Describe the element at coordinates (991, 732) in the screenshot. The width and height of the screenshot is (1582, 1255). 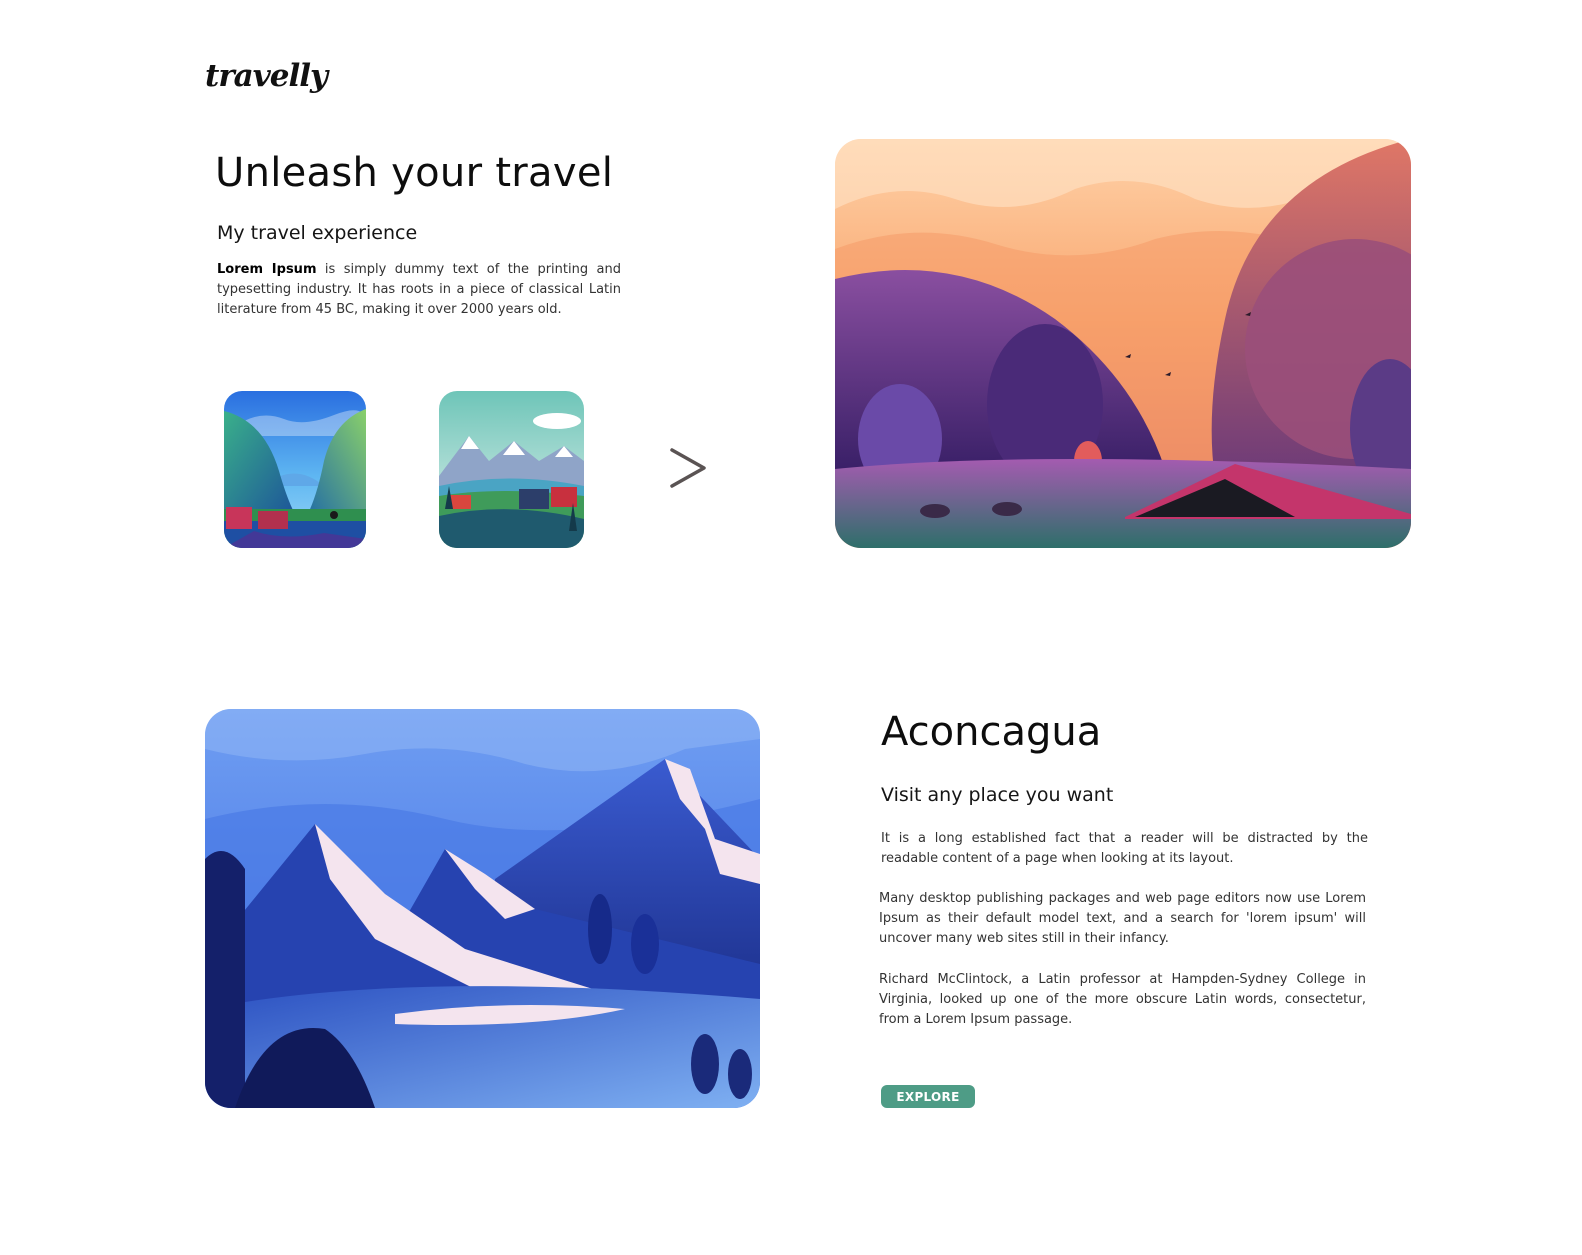
I see `feature-title: Aconcagua` at that location.